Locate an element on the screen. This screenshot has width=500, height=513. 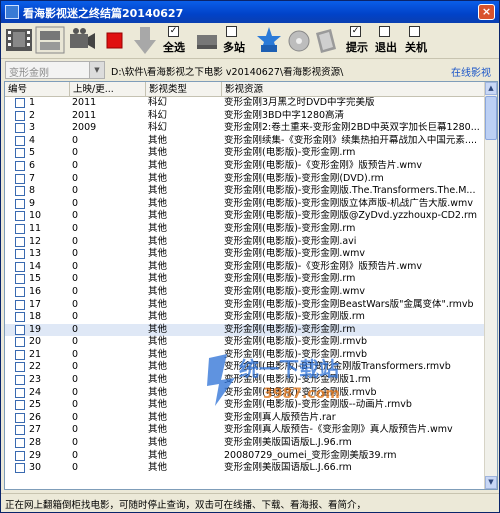
multi-site-label: 多站 is located at coordinates (234, 47).